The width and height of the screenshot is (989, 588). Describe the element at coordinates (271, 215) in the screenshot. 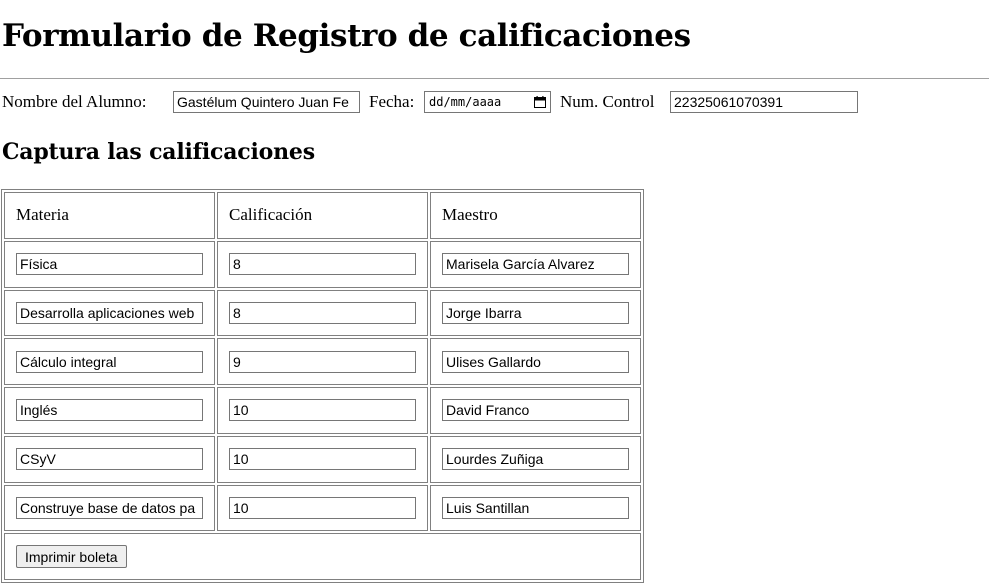

I see `header-calificacion-label: Calificación` at that location.